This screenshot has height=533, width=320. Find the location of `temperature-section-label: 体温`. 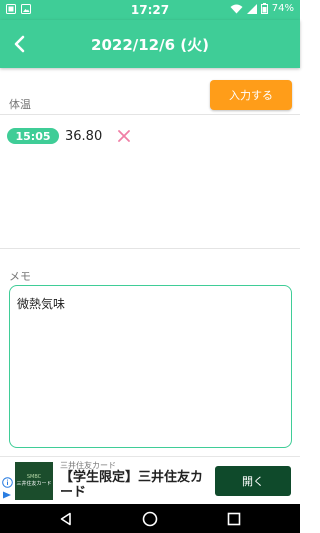

temperature-section-label: 体温 is located at coordinates (20, 104).